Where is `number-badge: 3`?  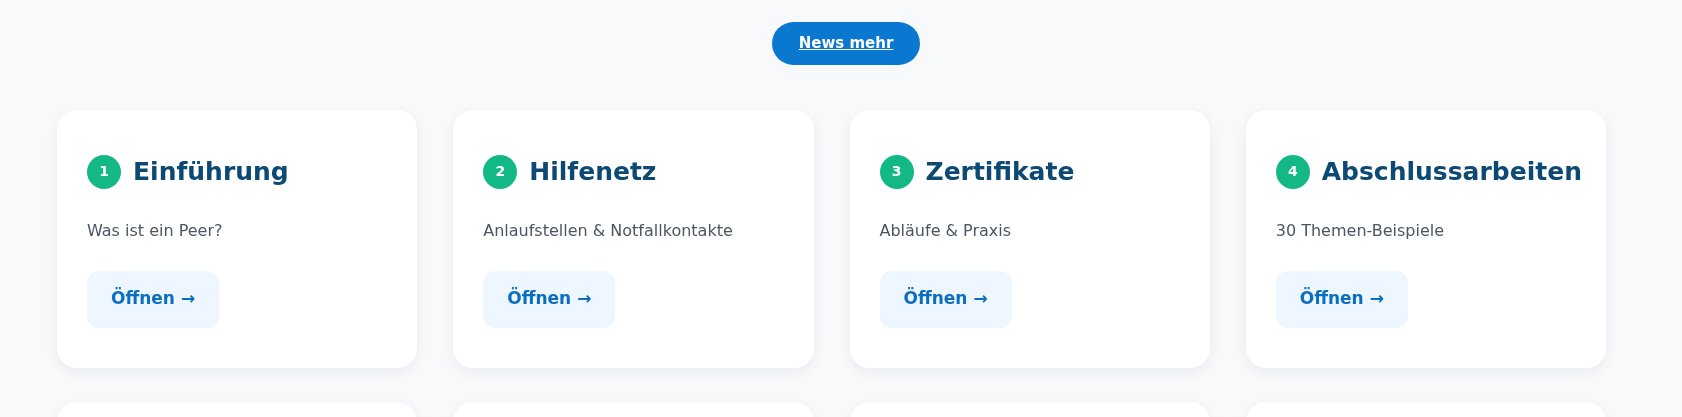 number-badge: 3 is located at coordinates (896, 171).